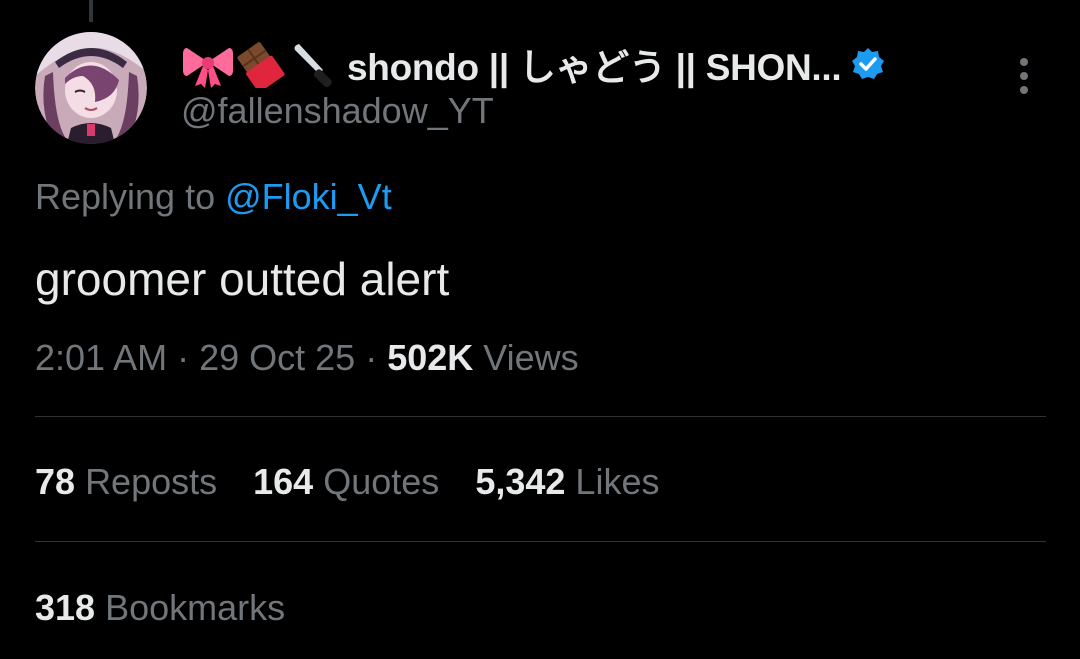 This screenshot has height=659, width=1080. Describe the element at coordinates (520, 481) in the screenshot. I see `likes-count: 5,342` at that location.